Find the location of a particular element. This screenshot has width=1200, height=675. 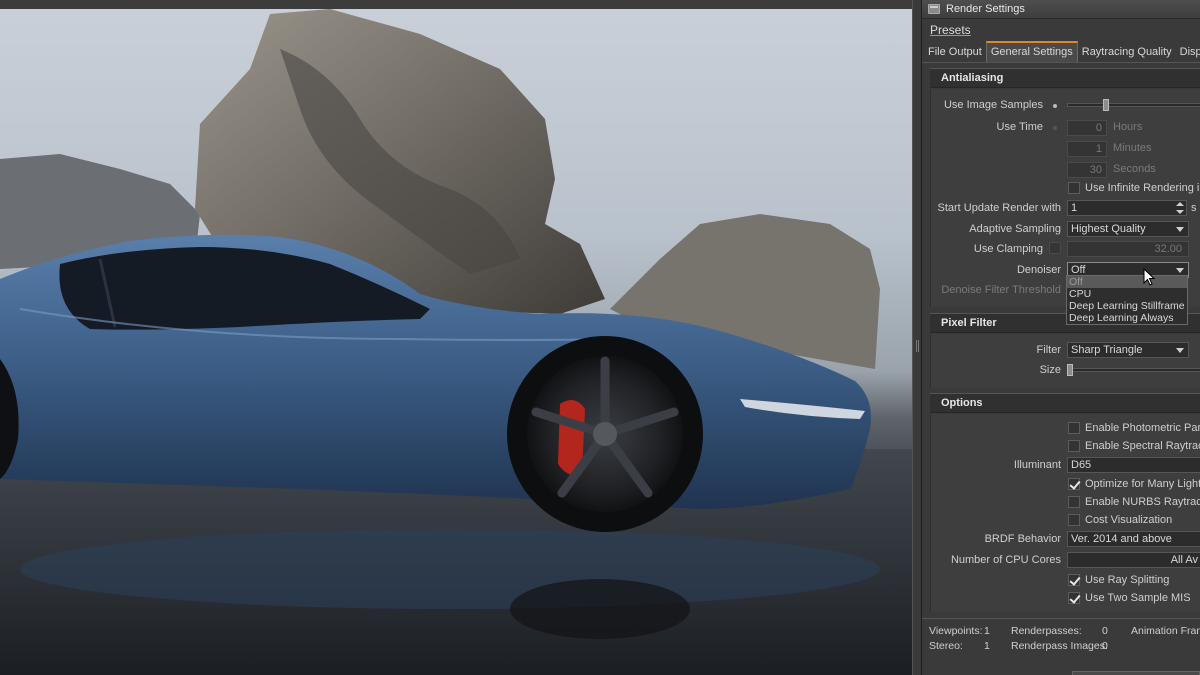

denoise-threshold-label: Denoise Filter Threshold is located at coordinates (1001, 290).